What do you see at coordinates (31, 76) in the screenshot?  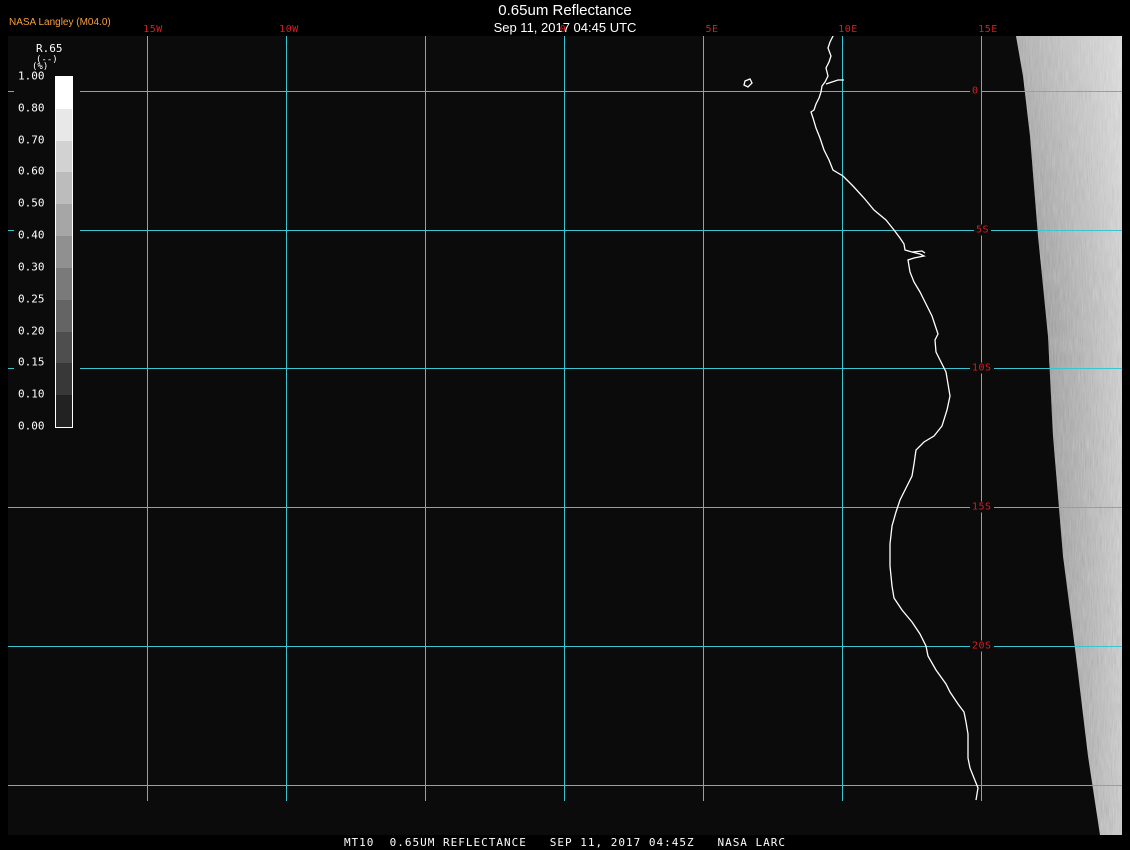 I see `legend-tick-label: 1.00` at bounding box center [31, 76].